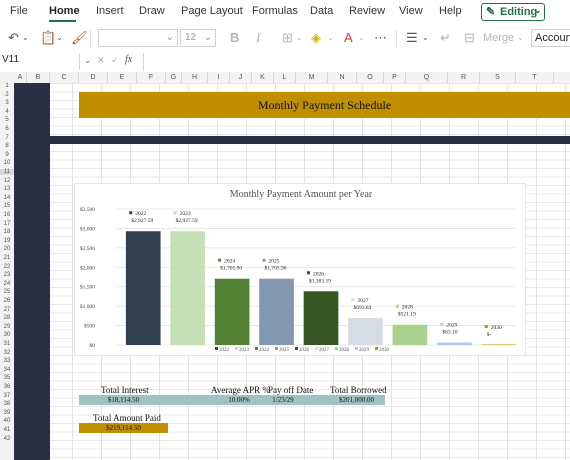 This screenshot has width=570, height=460. I want to click on confirm-icon: ✓, so click(115, 60).